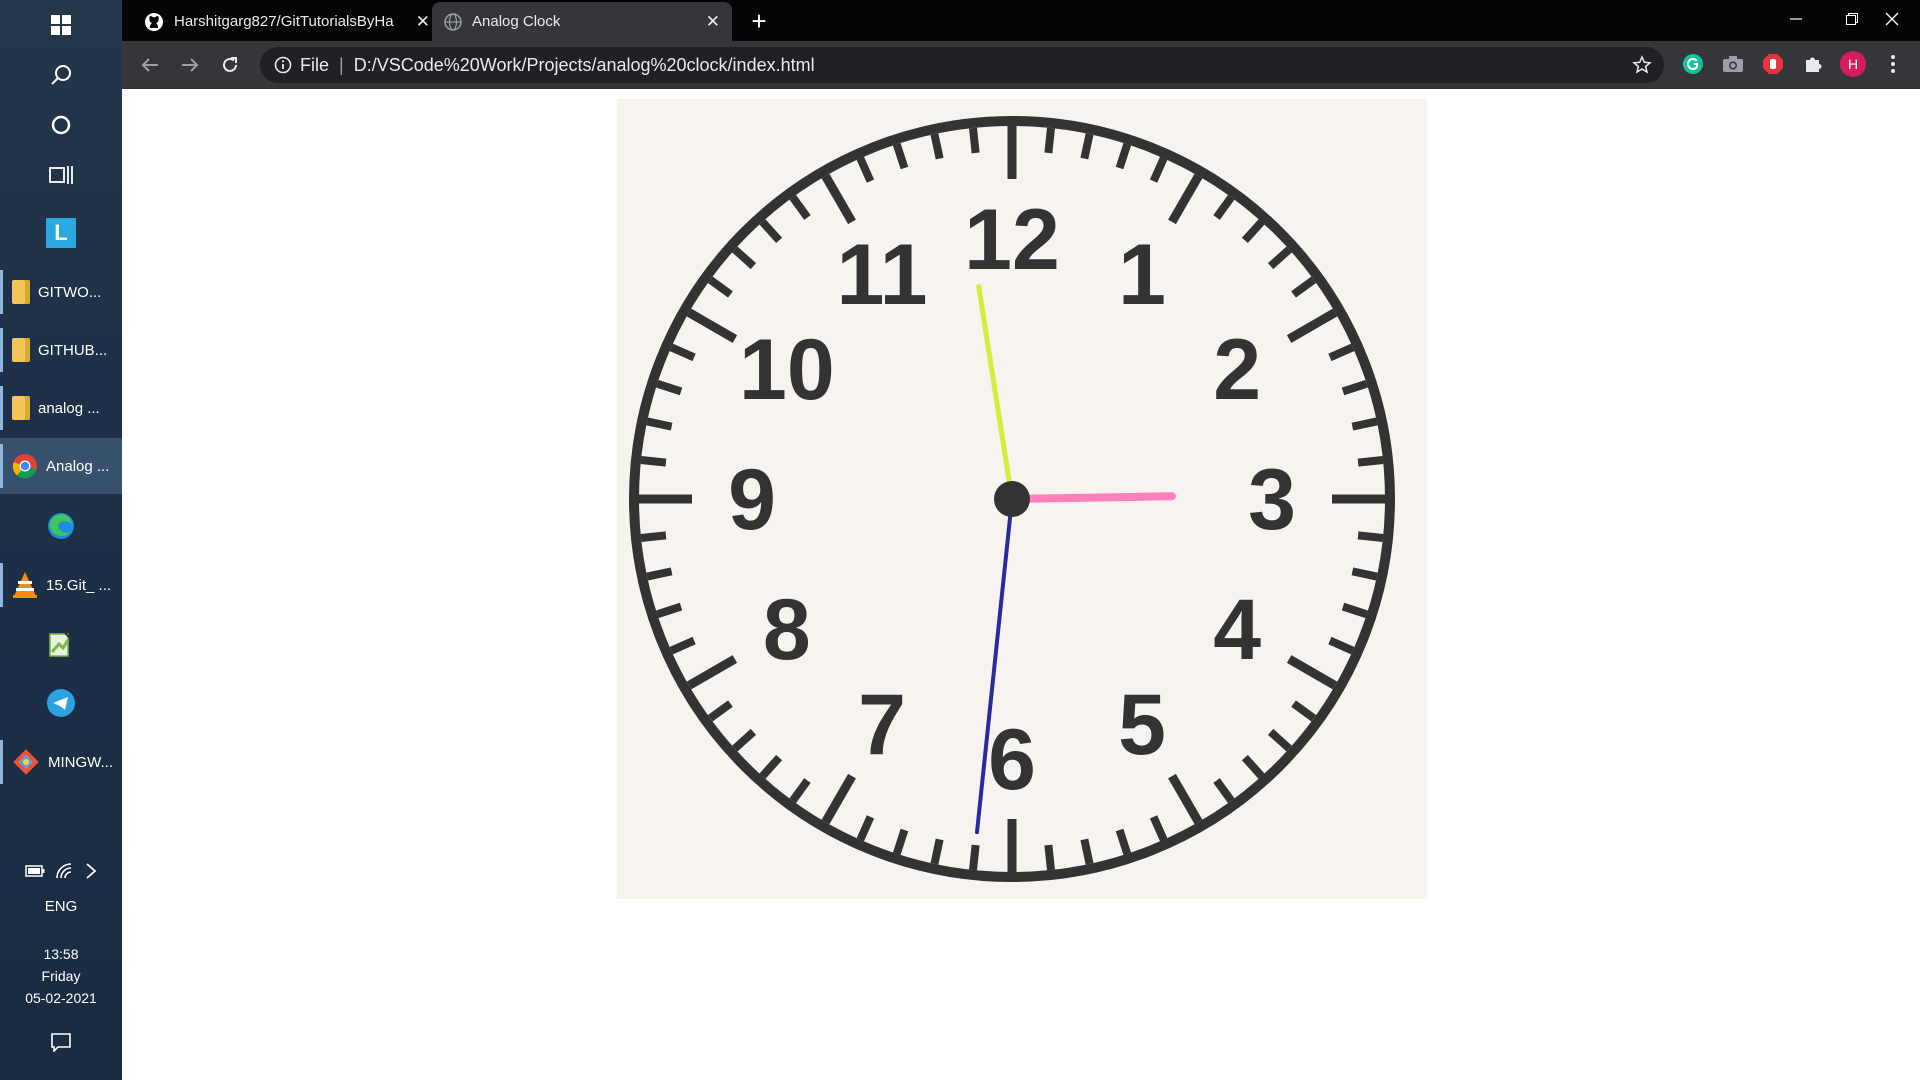 The image size is (1920, 1080). Describe the element at coordinates (61, 175) in the screenshot. I see `task-view-button` at that location.